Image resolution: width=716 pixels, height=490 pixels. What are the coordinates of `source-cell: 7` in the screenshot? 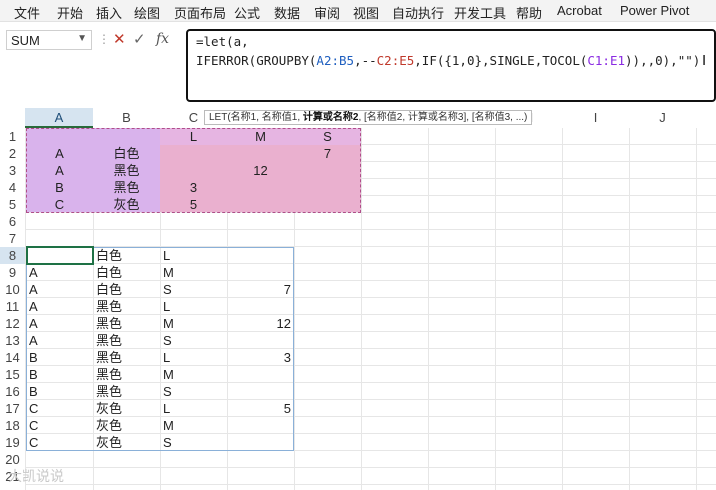 It's located at (327, 153).